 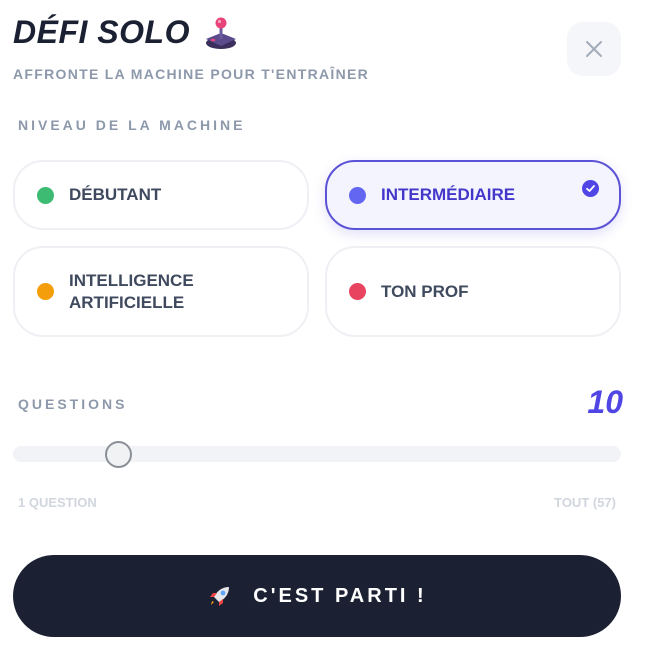 What do you see at coordinates (101, 32) in the screenshot?
I see `page-title: DÉFI SOLO` at bounding box center [101, 32].